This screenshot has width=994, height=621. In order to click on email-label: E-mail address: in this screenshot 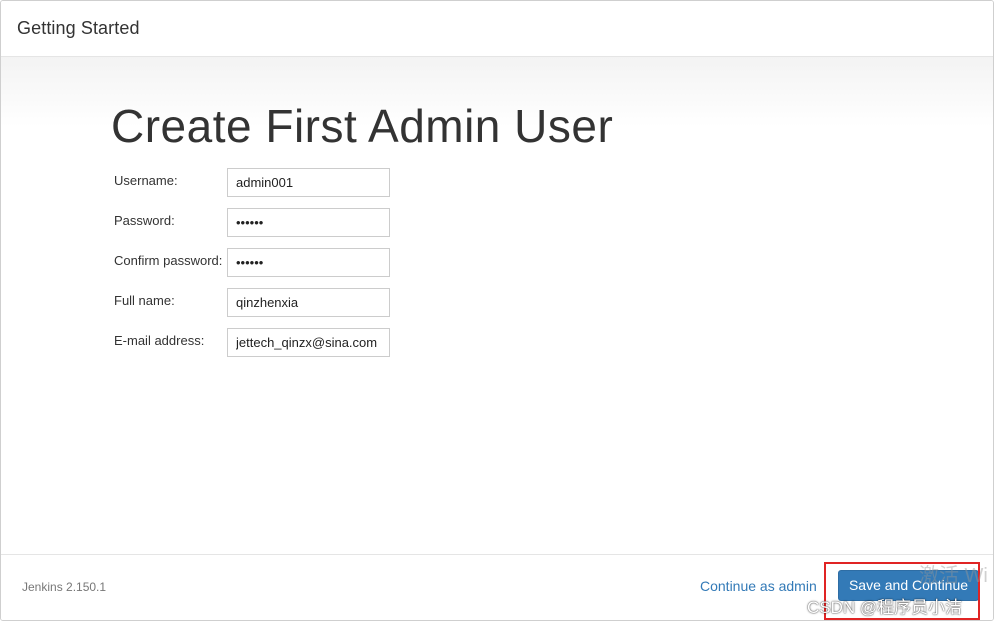, I will do `click(159, 340)`.